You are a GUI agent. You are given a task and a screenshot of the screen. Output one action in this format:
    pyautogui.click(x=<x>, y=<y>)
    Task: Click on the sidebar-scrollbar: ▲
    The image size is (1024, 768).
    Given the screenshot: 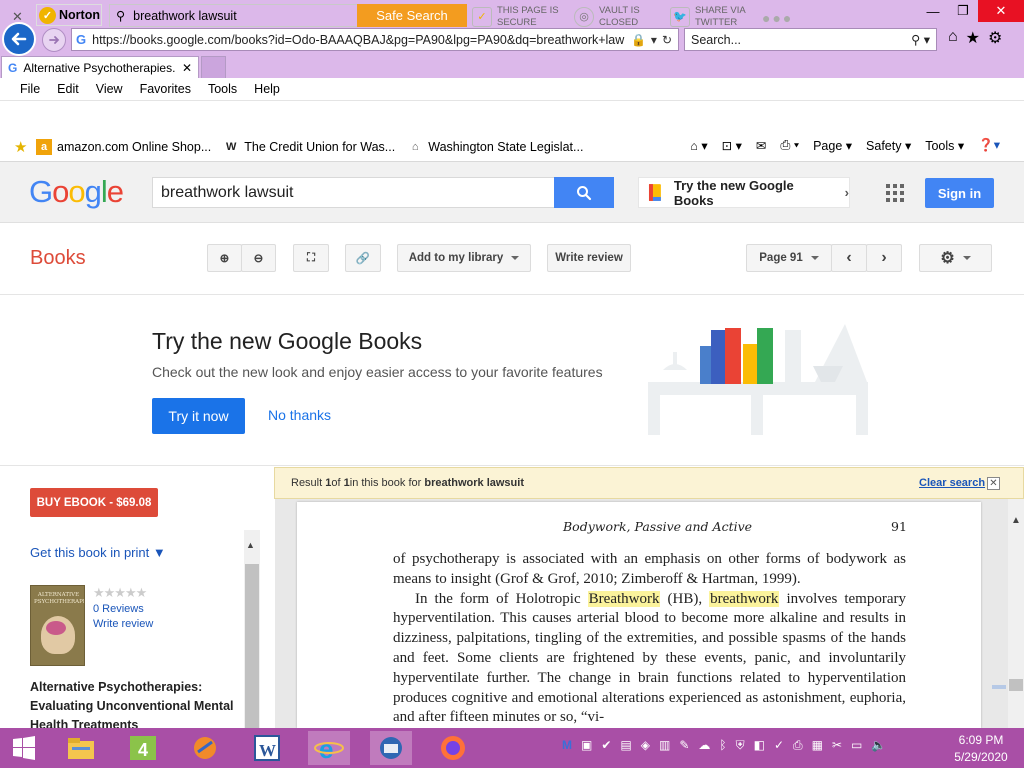 What is the action you would take?
    pyautogui.click(x=252, y=629)
    